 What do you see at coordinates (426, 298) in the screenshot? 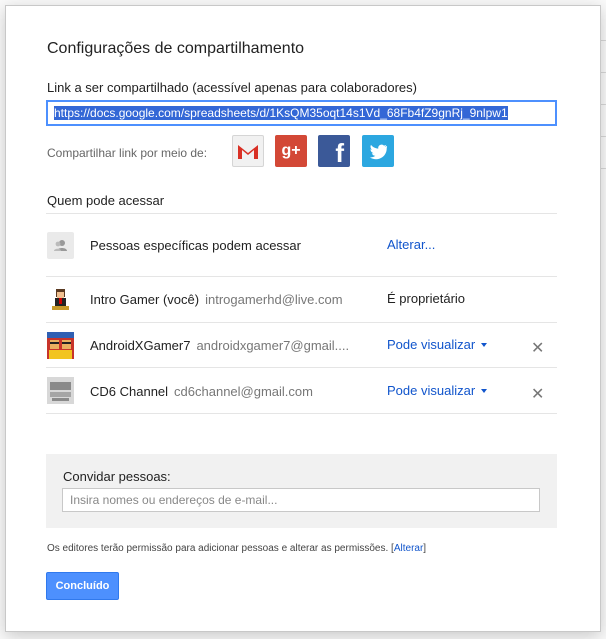
I see `owner-role-label: É proprietário` at bounding box center [426, 298].